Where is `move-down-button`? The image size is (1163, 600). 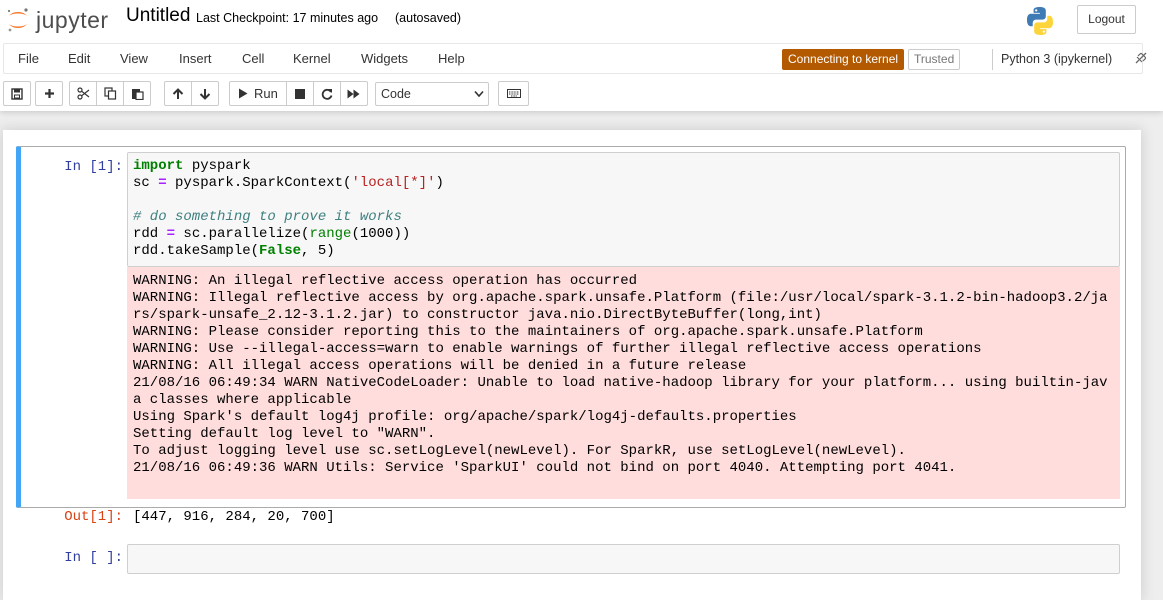 move-down-button is located at coordinates (205, 93).